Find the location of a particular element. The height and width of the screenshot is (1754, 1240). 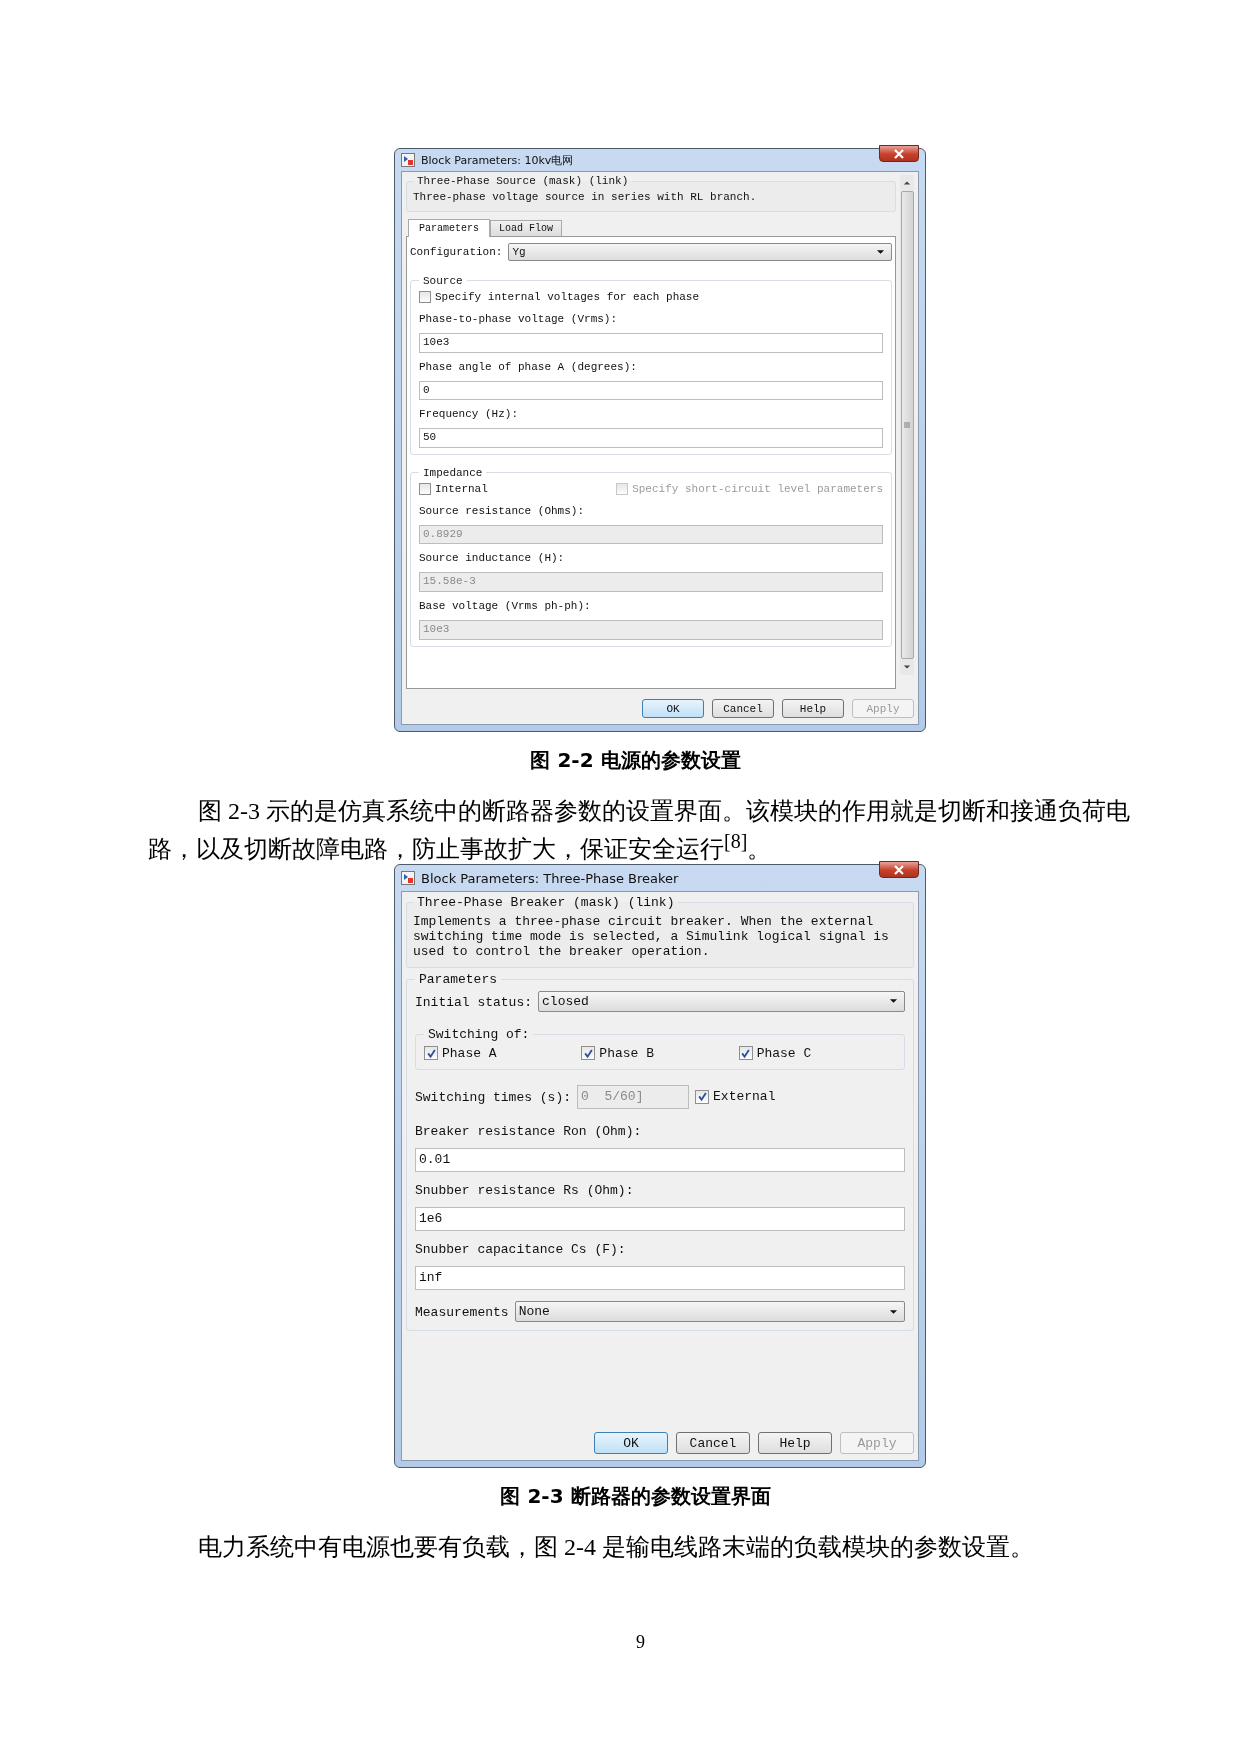

field-label: Initial status: is located at coordinates (474, 1002).